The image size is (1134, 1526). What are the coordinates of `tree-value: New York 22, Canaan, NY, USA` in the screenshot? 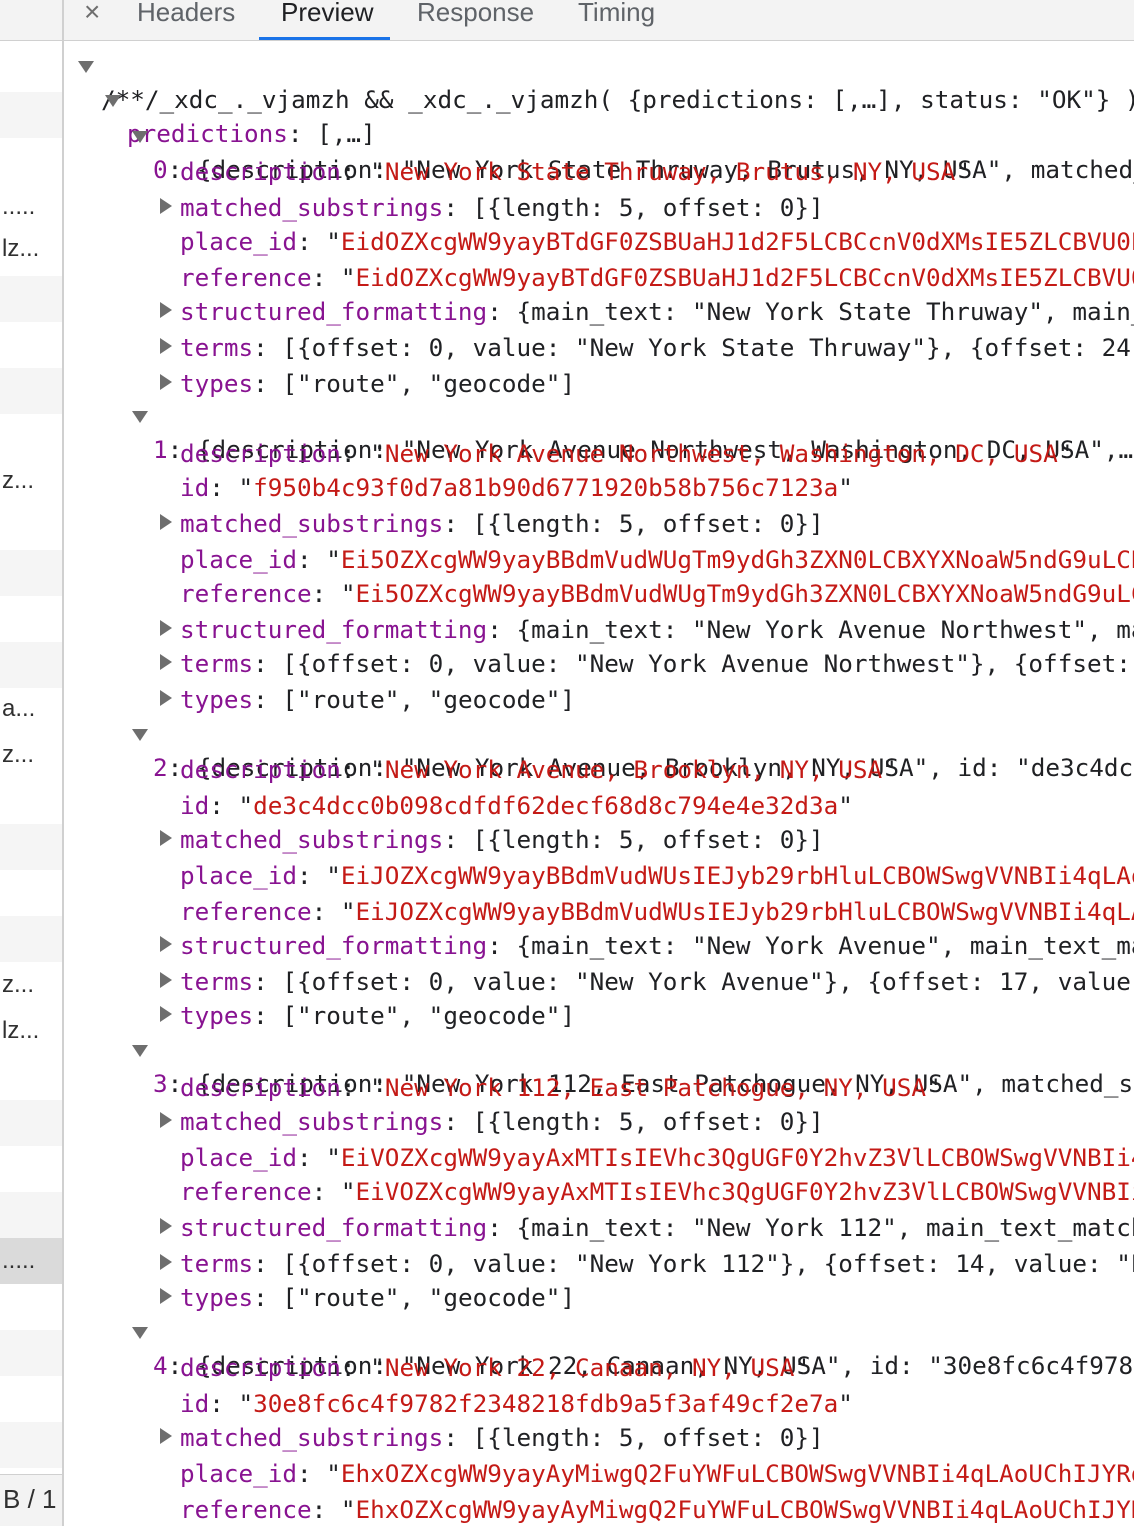 It's located at (589, 1367).